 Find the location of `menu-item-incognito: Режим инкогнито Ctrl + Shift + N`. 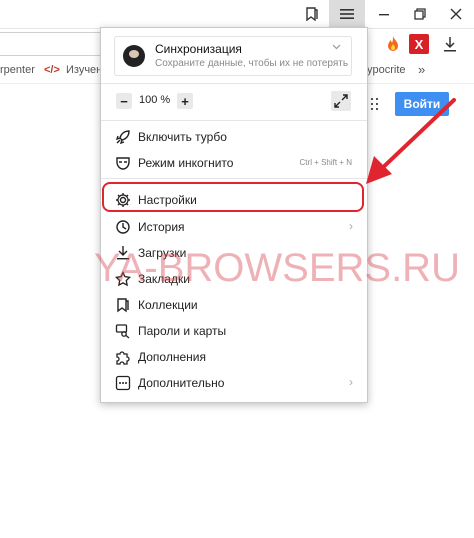

menu-item-incognito: Режим инкогнито Ctrl + Shift + N is located at coordinates (234, 163).